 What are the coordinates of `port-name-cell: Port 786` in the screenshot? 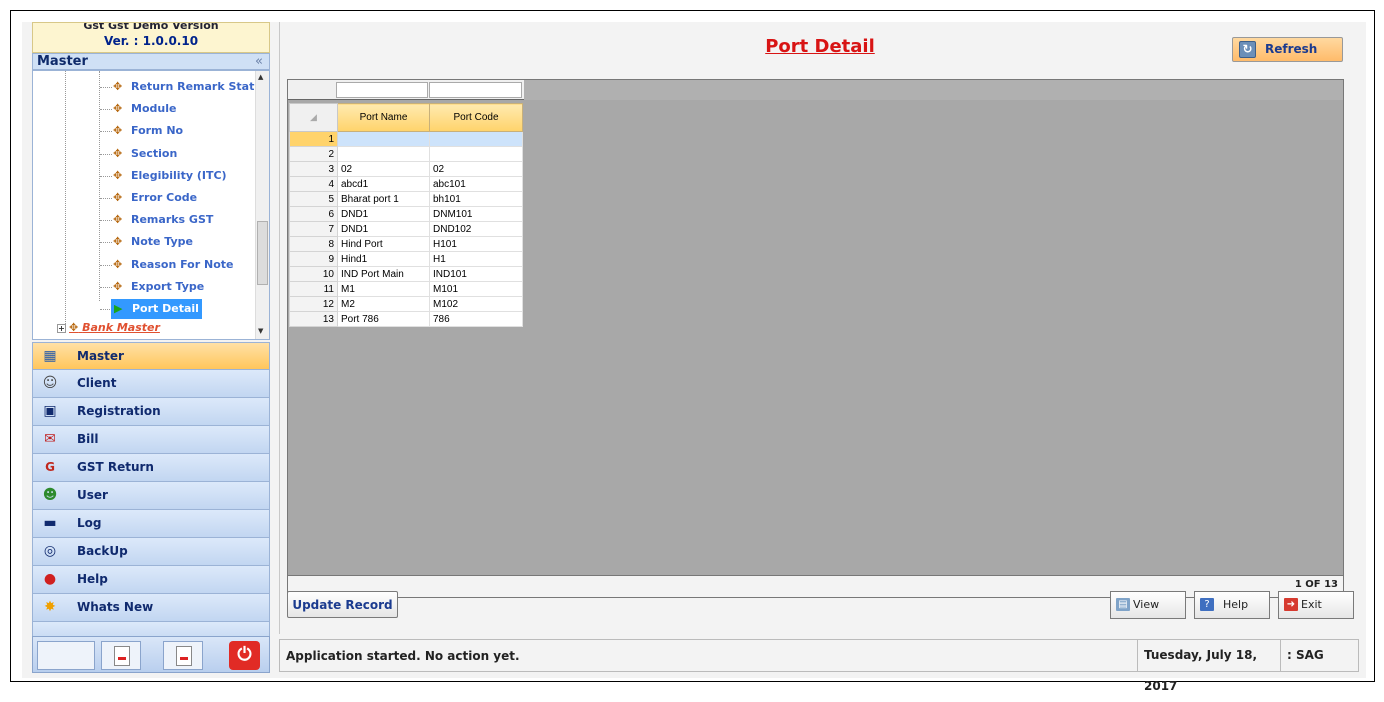 It's located at (383, 319).